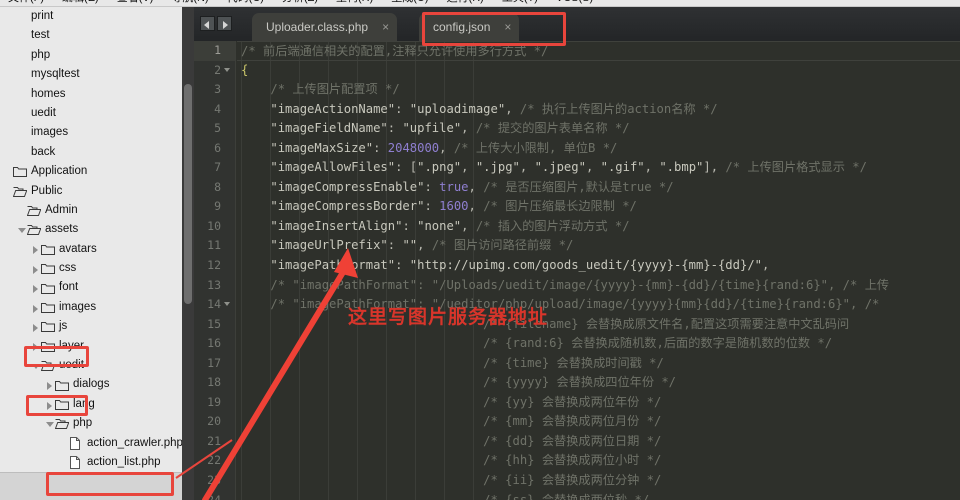  I want to click on menu-item-9: 工具(T), so click(520, 2).